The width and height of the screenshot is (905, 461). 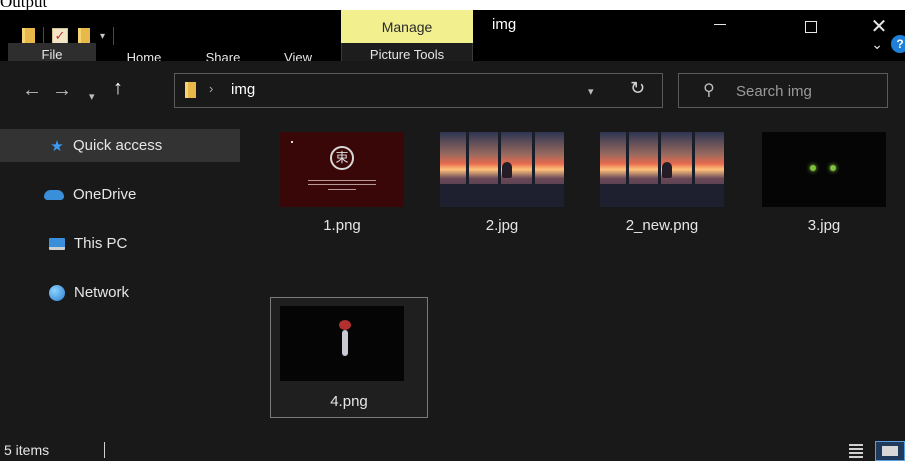 What do you see at coordinates (342, 225) in the screenshot?
I see `file-name: 1.png` at bounding box center [342, 225].